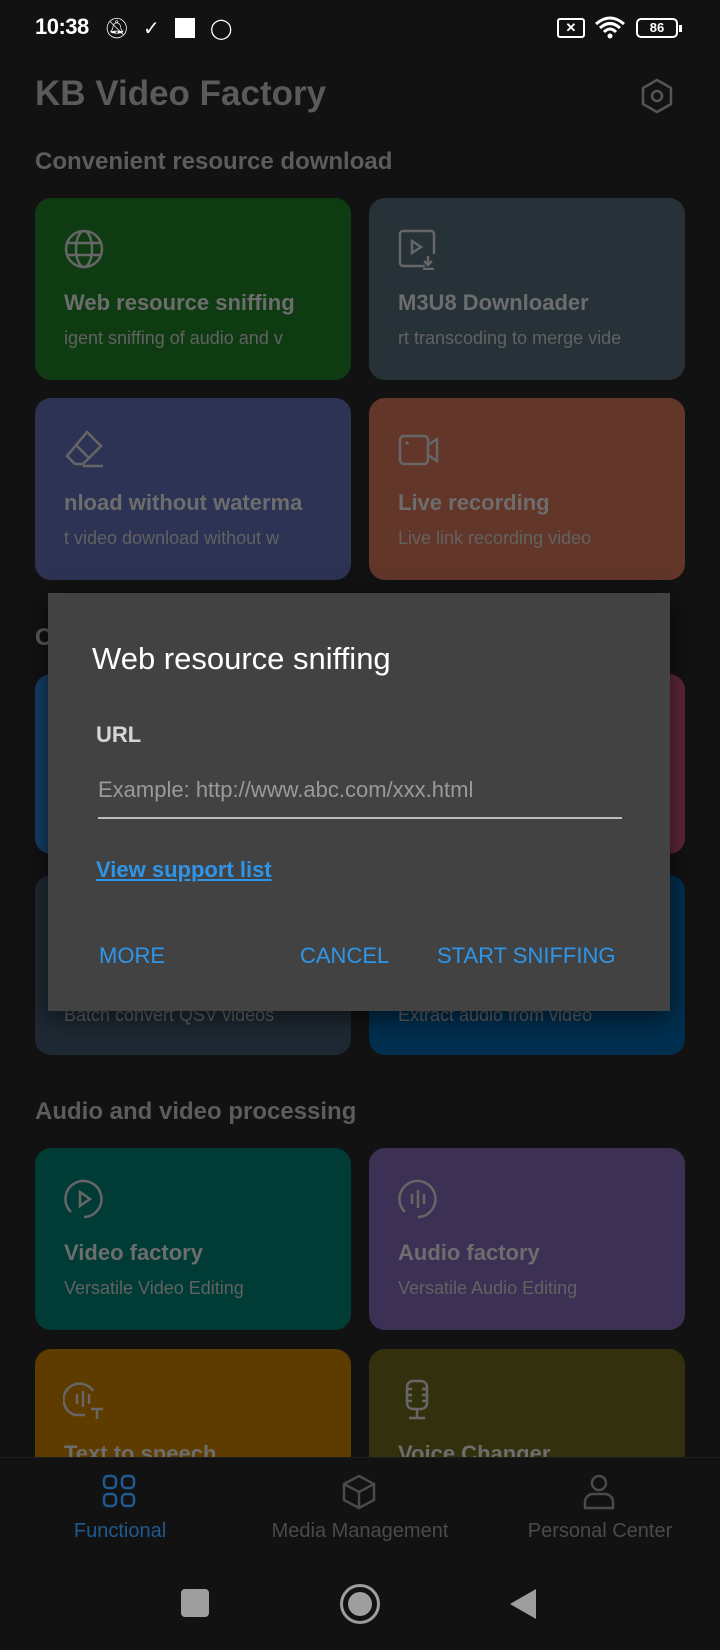 The width and height of the screenshot is (720, 1650). Describe the element at coordinates (474, 502) in the screenshot. I see `card-title: Live recording` at that location.